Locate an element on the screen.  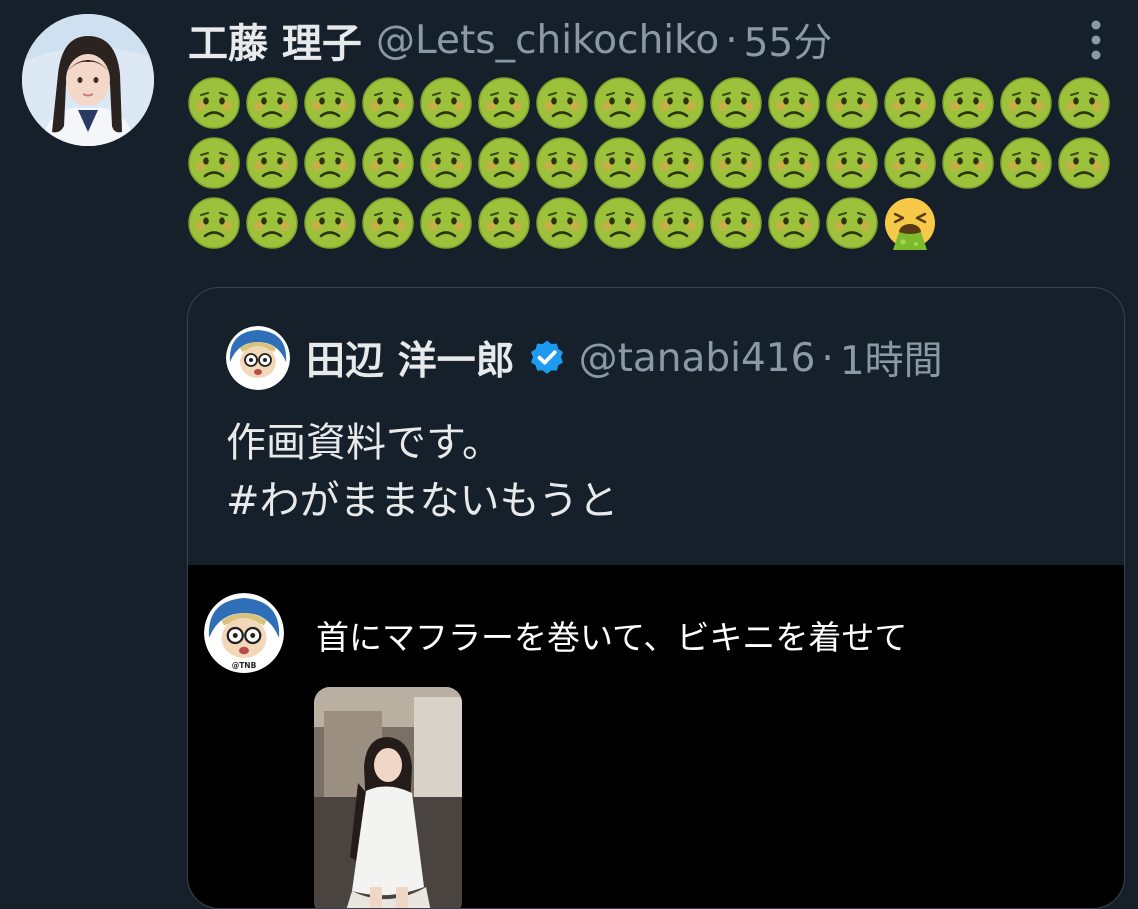
quoted-author-handle: @tanabi416 is located at coordinates (697, 358).